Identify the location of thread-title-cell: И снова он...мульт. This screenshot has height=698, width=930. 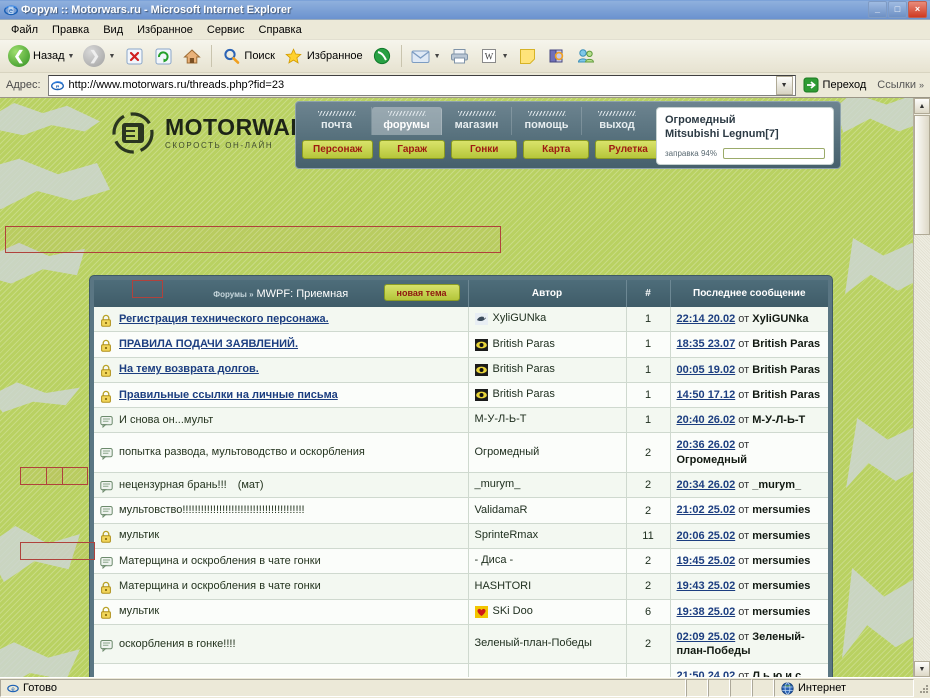
(281, 420).